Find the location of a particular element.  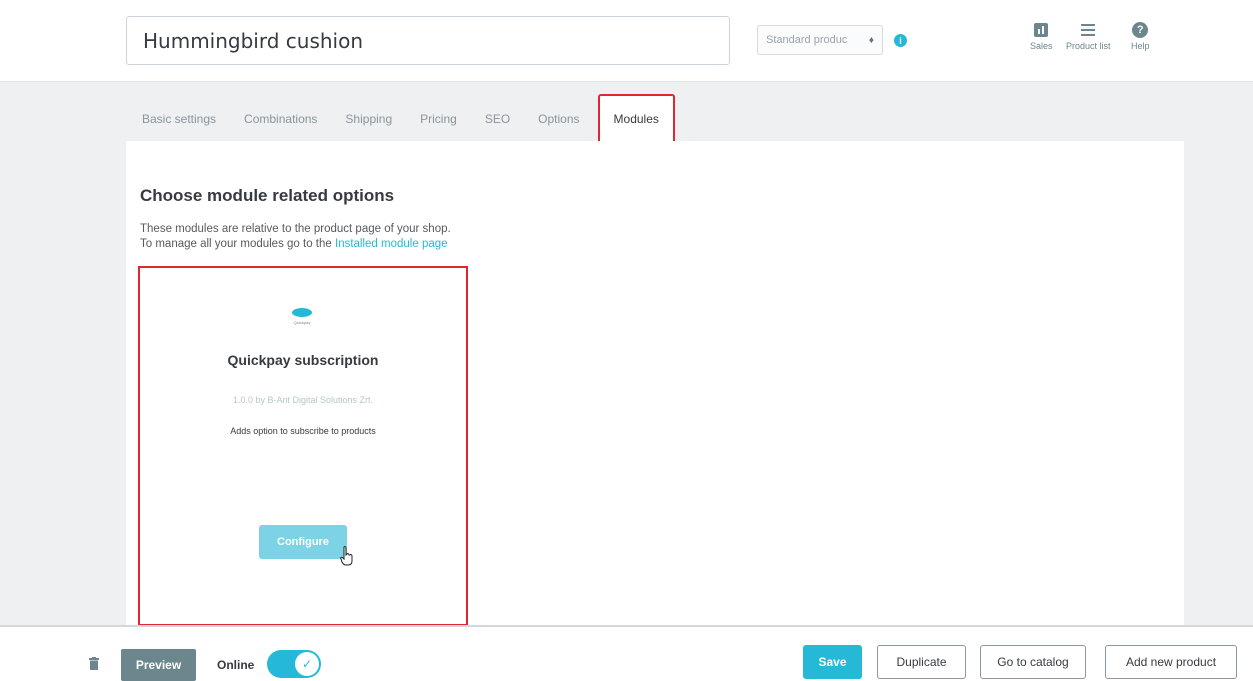

tab-shipping: Shipping is located at coordinates (368, 119).